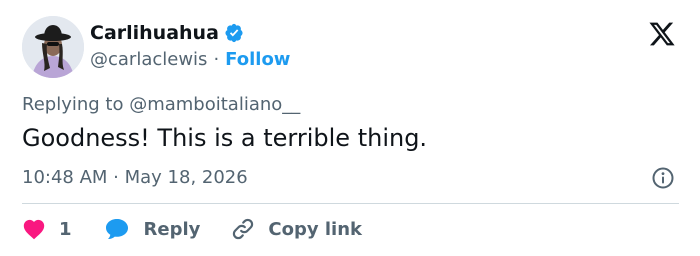 The height and width of the screenshot is (256, 700). I want to click on copy-link-button: Copy link, so click(296, 229).